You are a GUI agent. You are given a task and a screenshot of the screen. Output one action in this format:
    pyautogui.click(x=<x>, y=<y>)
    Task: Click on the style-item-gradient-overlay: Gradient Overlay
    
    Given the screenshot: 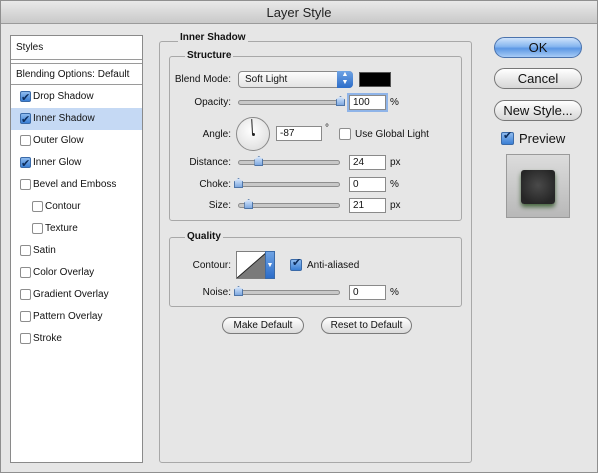 What is the action you would take?
    pyautogui.click(x=76, y=295)
    